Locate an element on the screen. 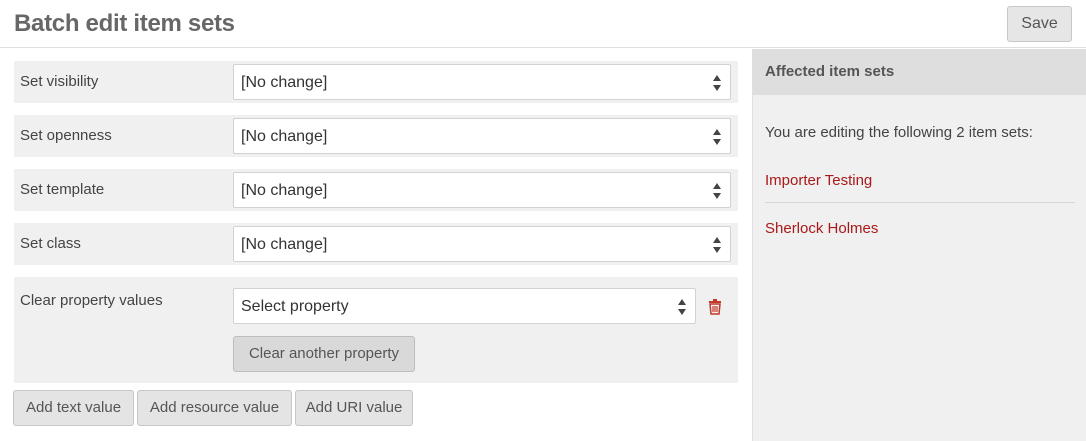  save-button: Save is located at coordinates (1039, 24).